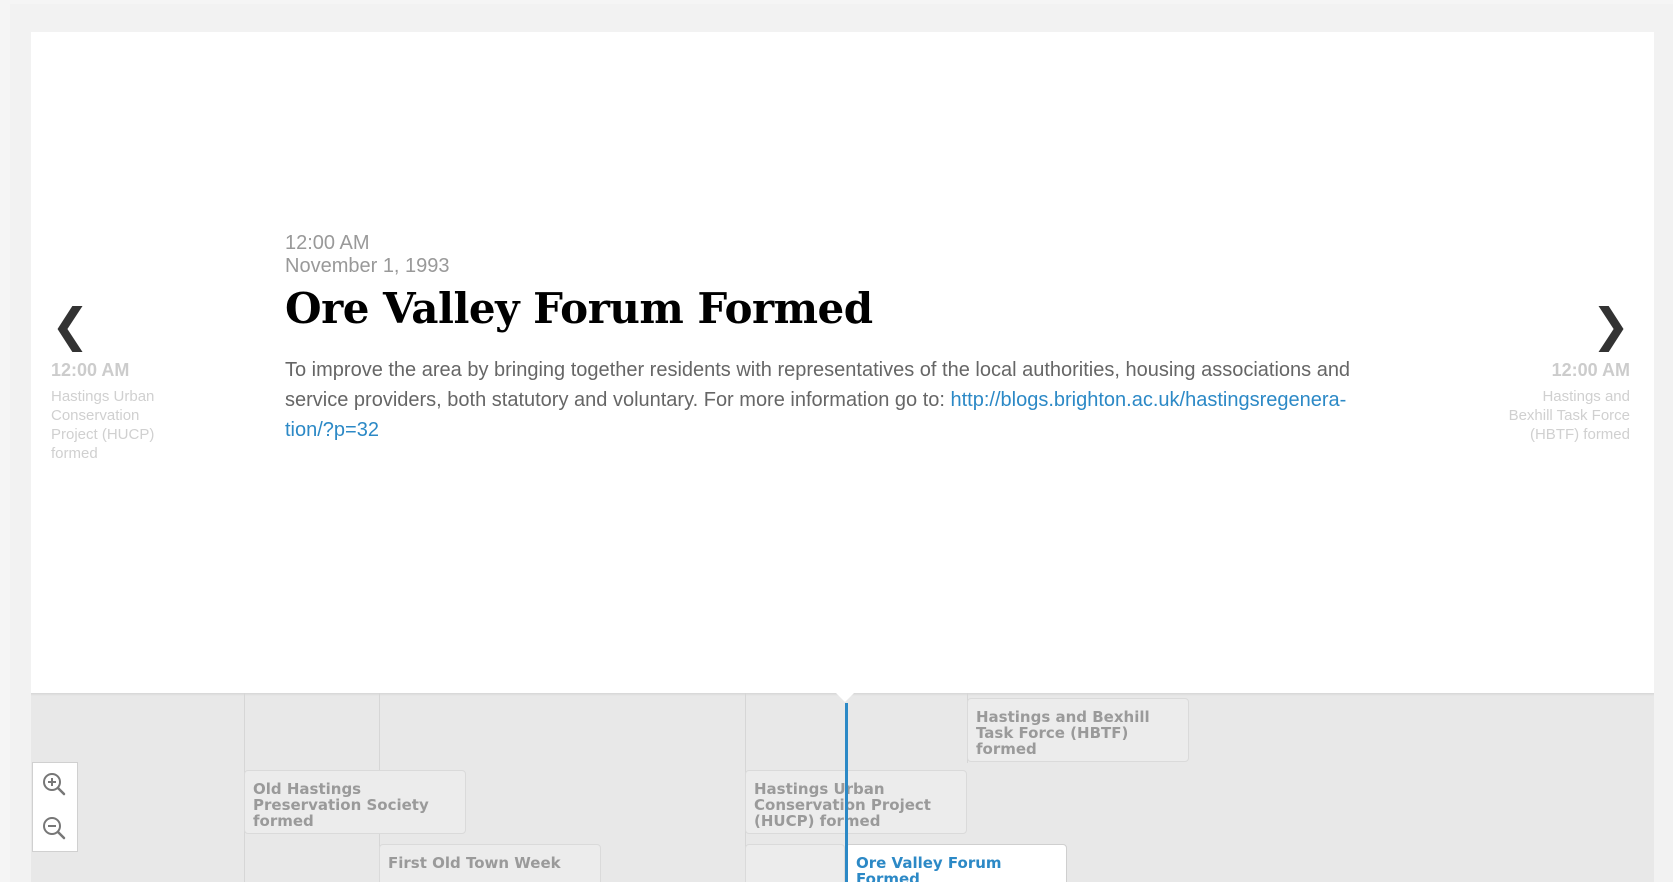 The width and height of the screenshot is (1673, 882). Describe the element at coordinates (367, 266) in the screenshot. I see `slide-date: November 1, 1993` at that location.